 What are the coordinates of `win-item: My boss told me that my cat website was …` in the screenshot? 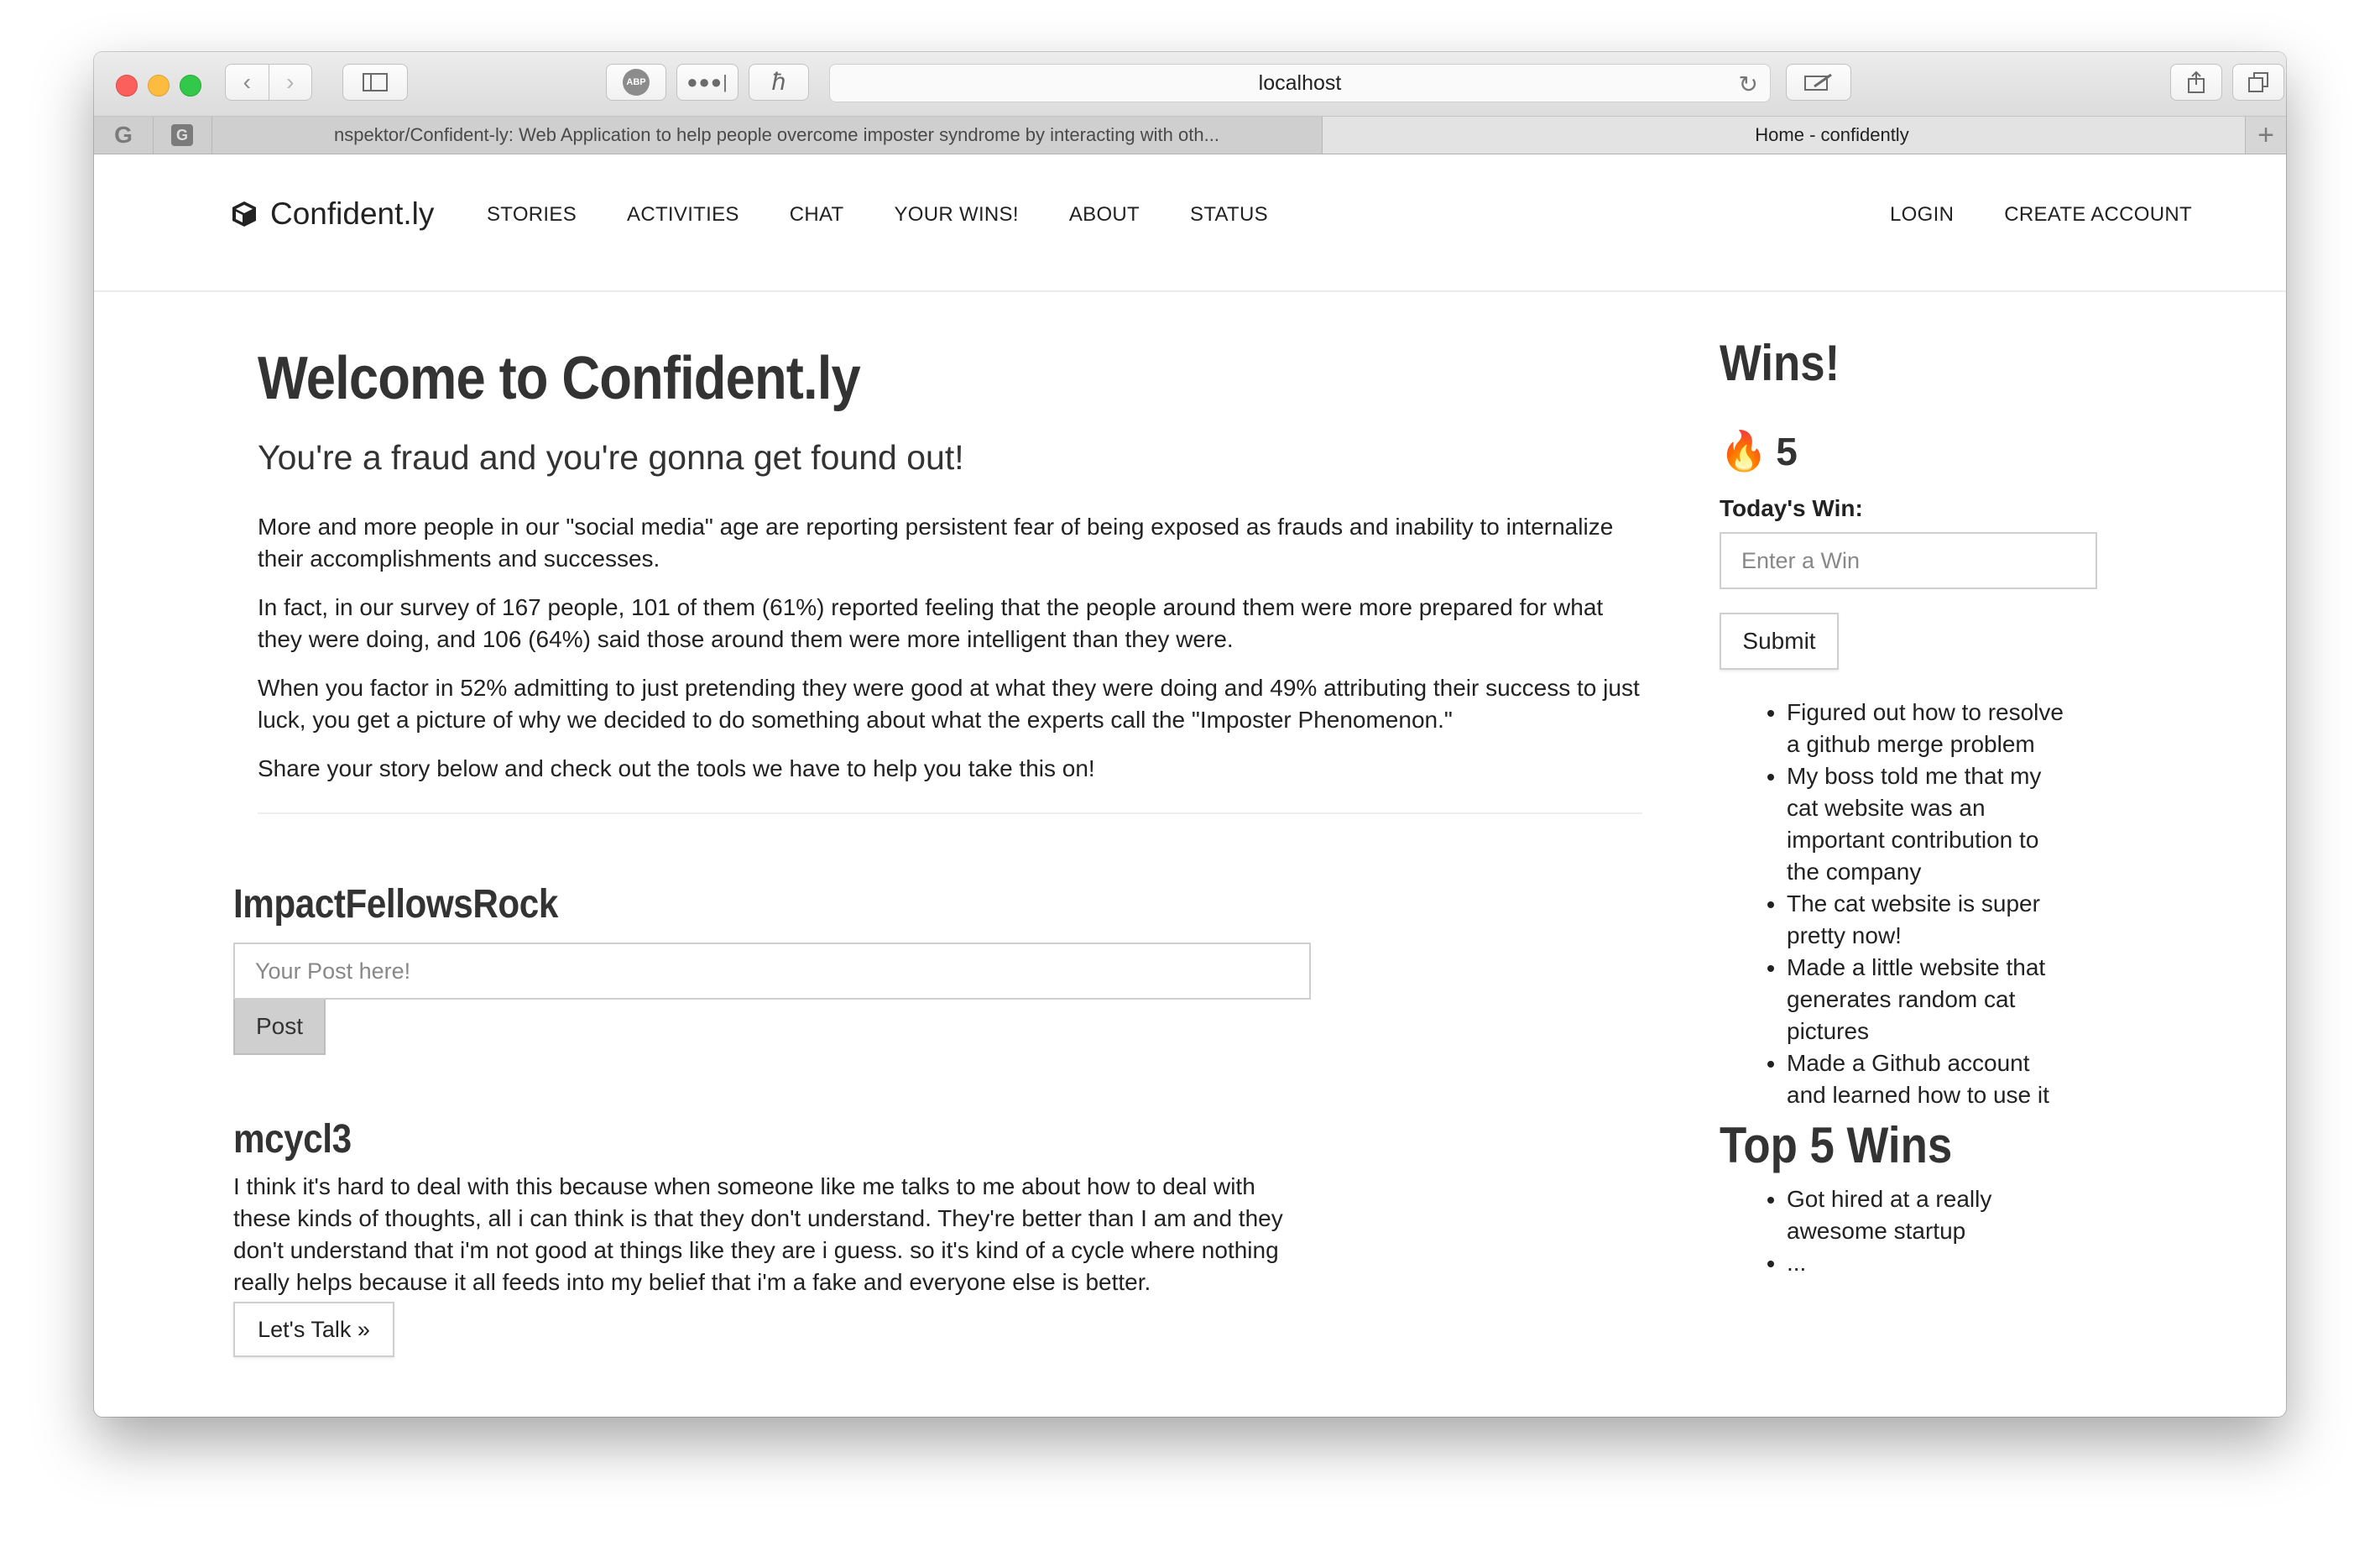 It's located at (1929, 824).